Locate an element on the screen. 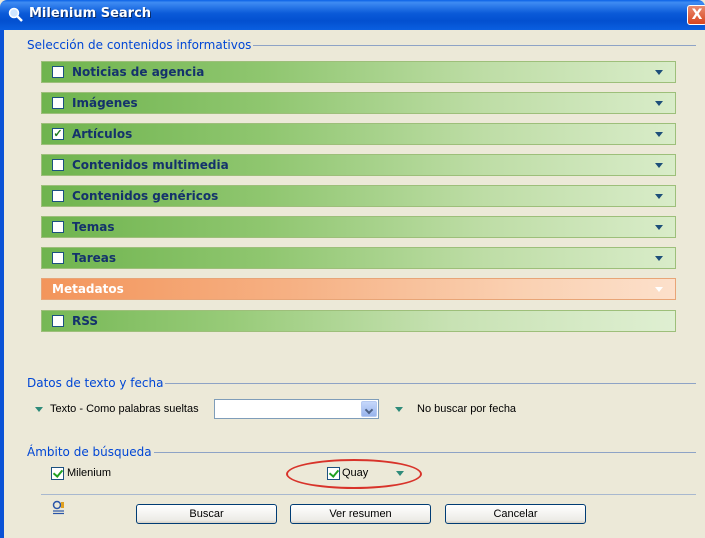 This screenshot has width=705, height=538. category-contenidos-multimedia: Contenidos multimedia is located at coordinates (358, 165).